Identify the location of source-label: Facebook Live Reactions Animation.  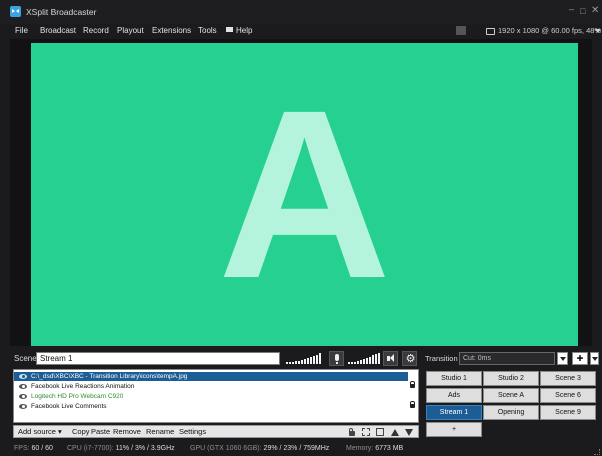
(83, 386).